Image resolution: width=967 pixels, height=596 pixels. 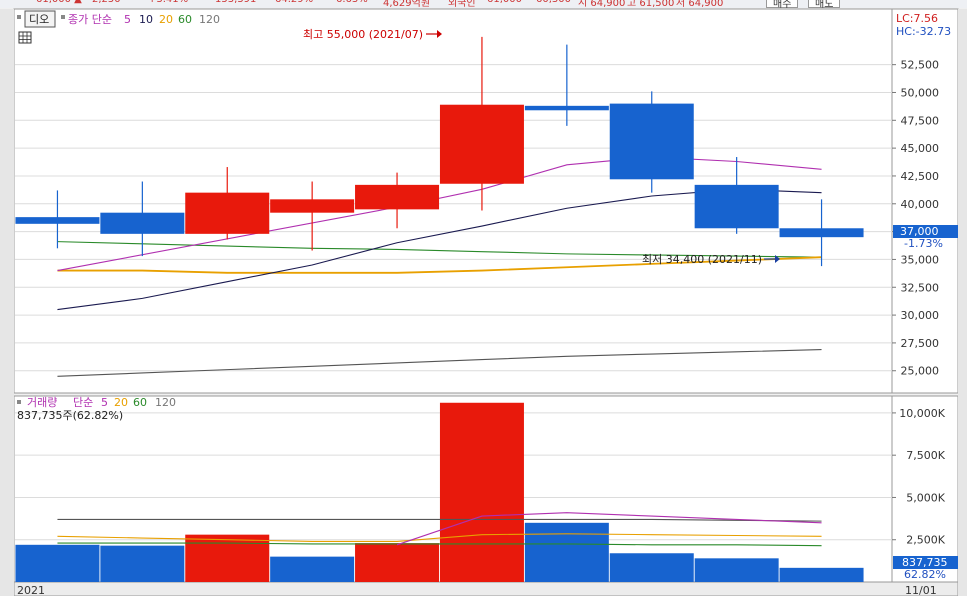 What do you see at coordinates (90, 19) in the screenshot?
I see `price-ma-label: 종가 단순` at bounding box center [90, 19].